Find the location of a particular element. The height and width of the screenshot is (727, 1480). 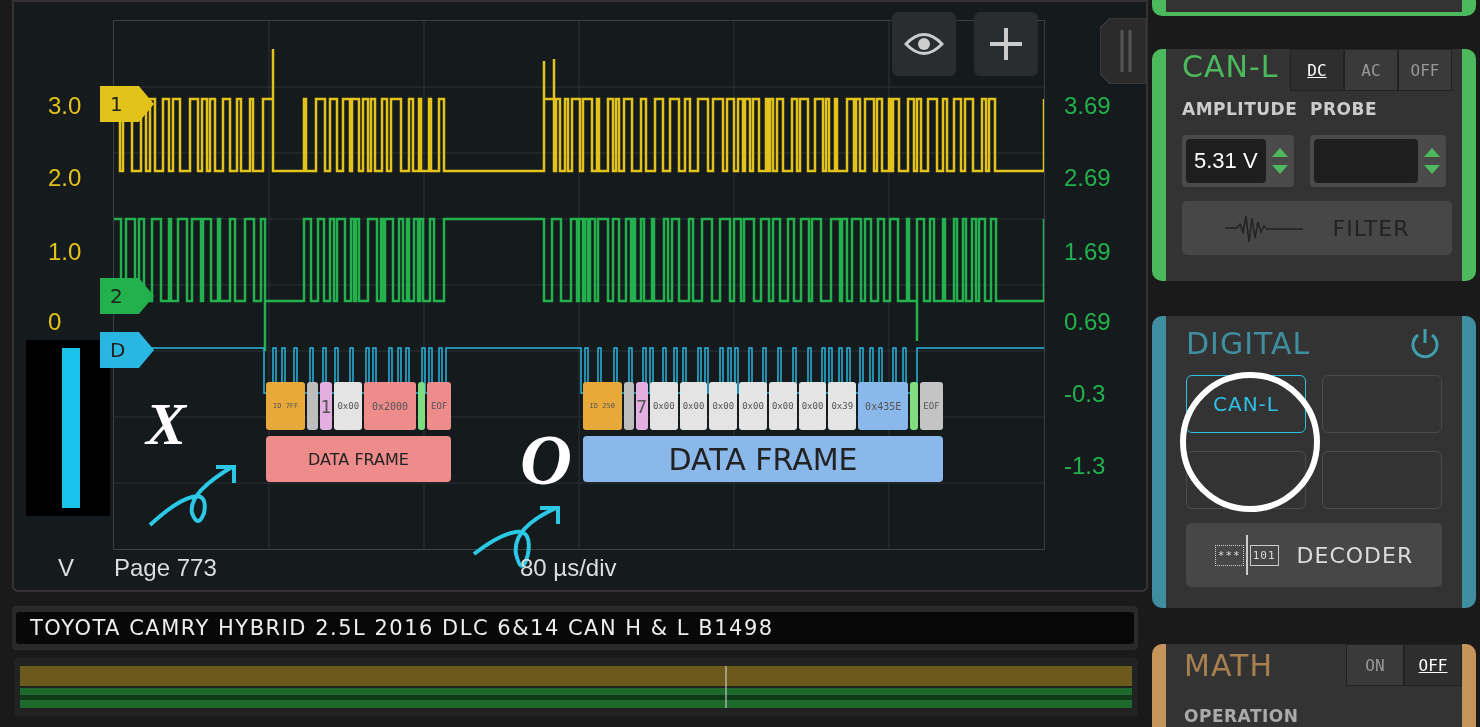

decoded-field: 0x2000 is located at coordinates (390, 406).